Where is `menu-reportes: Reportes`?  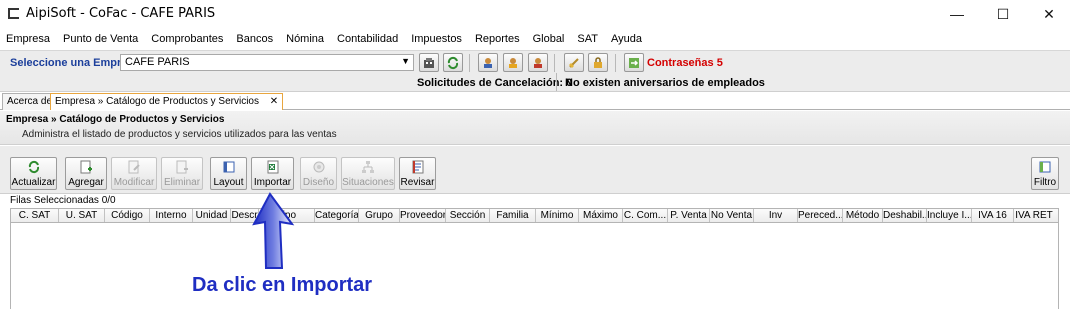
menu-reportes: Reportes is located at coordinates (497, 39).